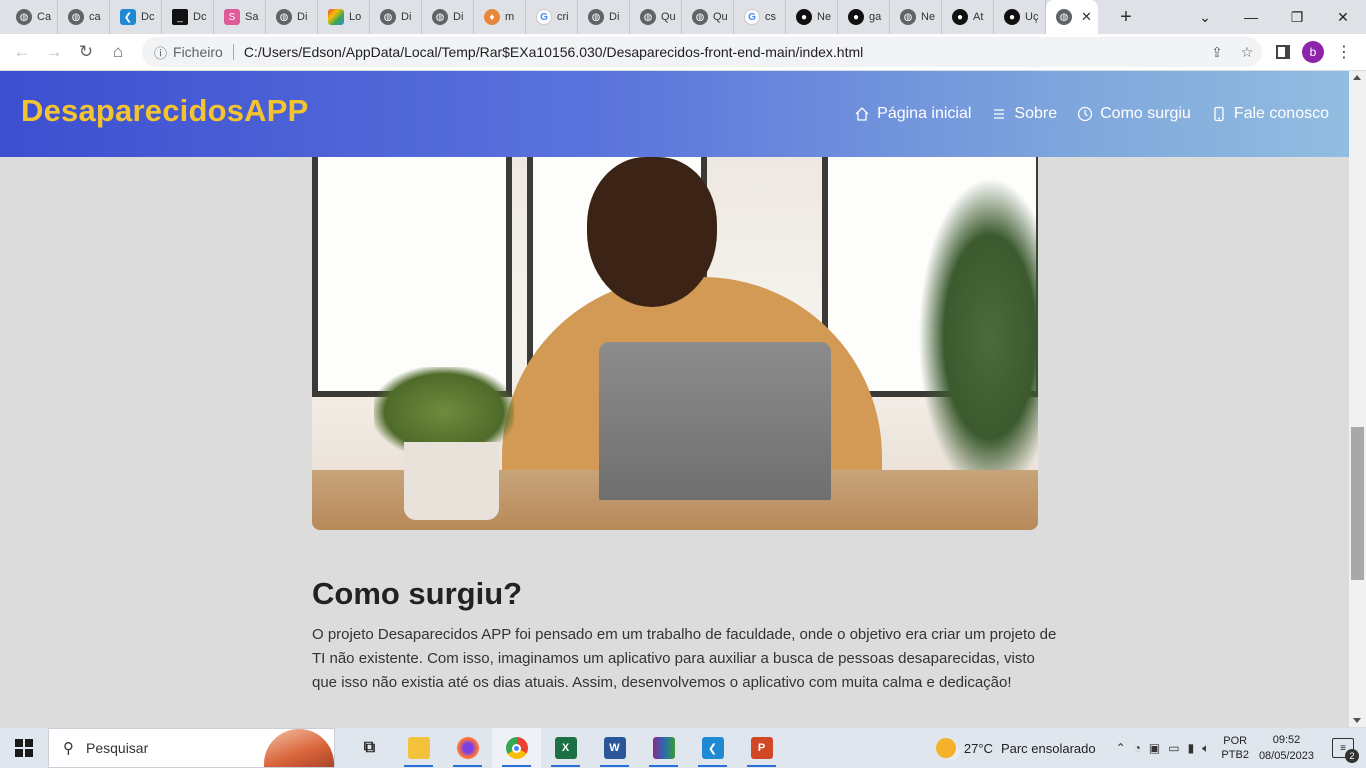 This screenshot has height=768, width=1366. I want to click on volume-icon: 🔈︎, so click(1205, 748).